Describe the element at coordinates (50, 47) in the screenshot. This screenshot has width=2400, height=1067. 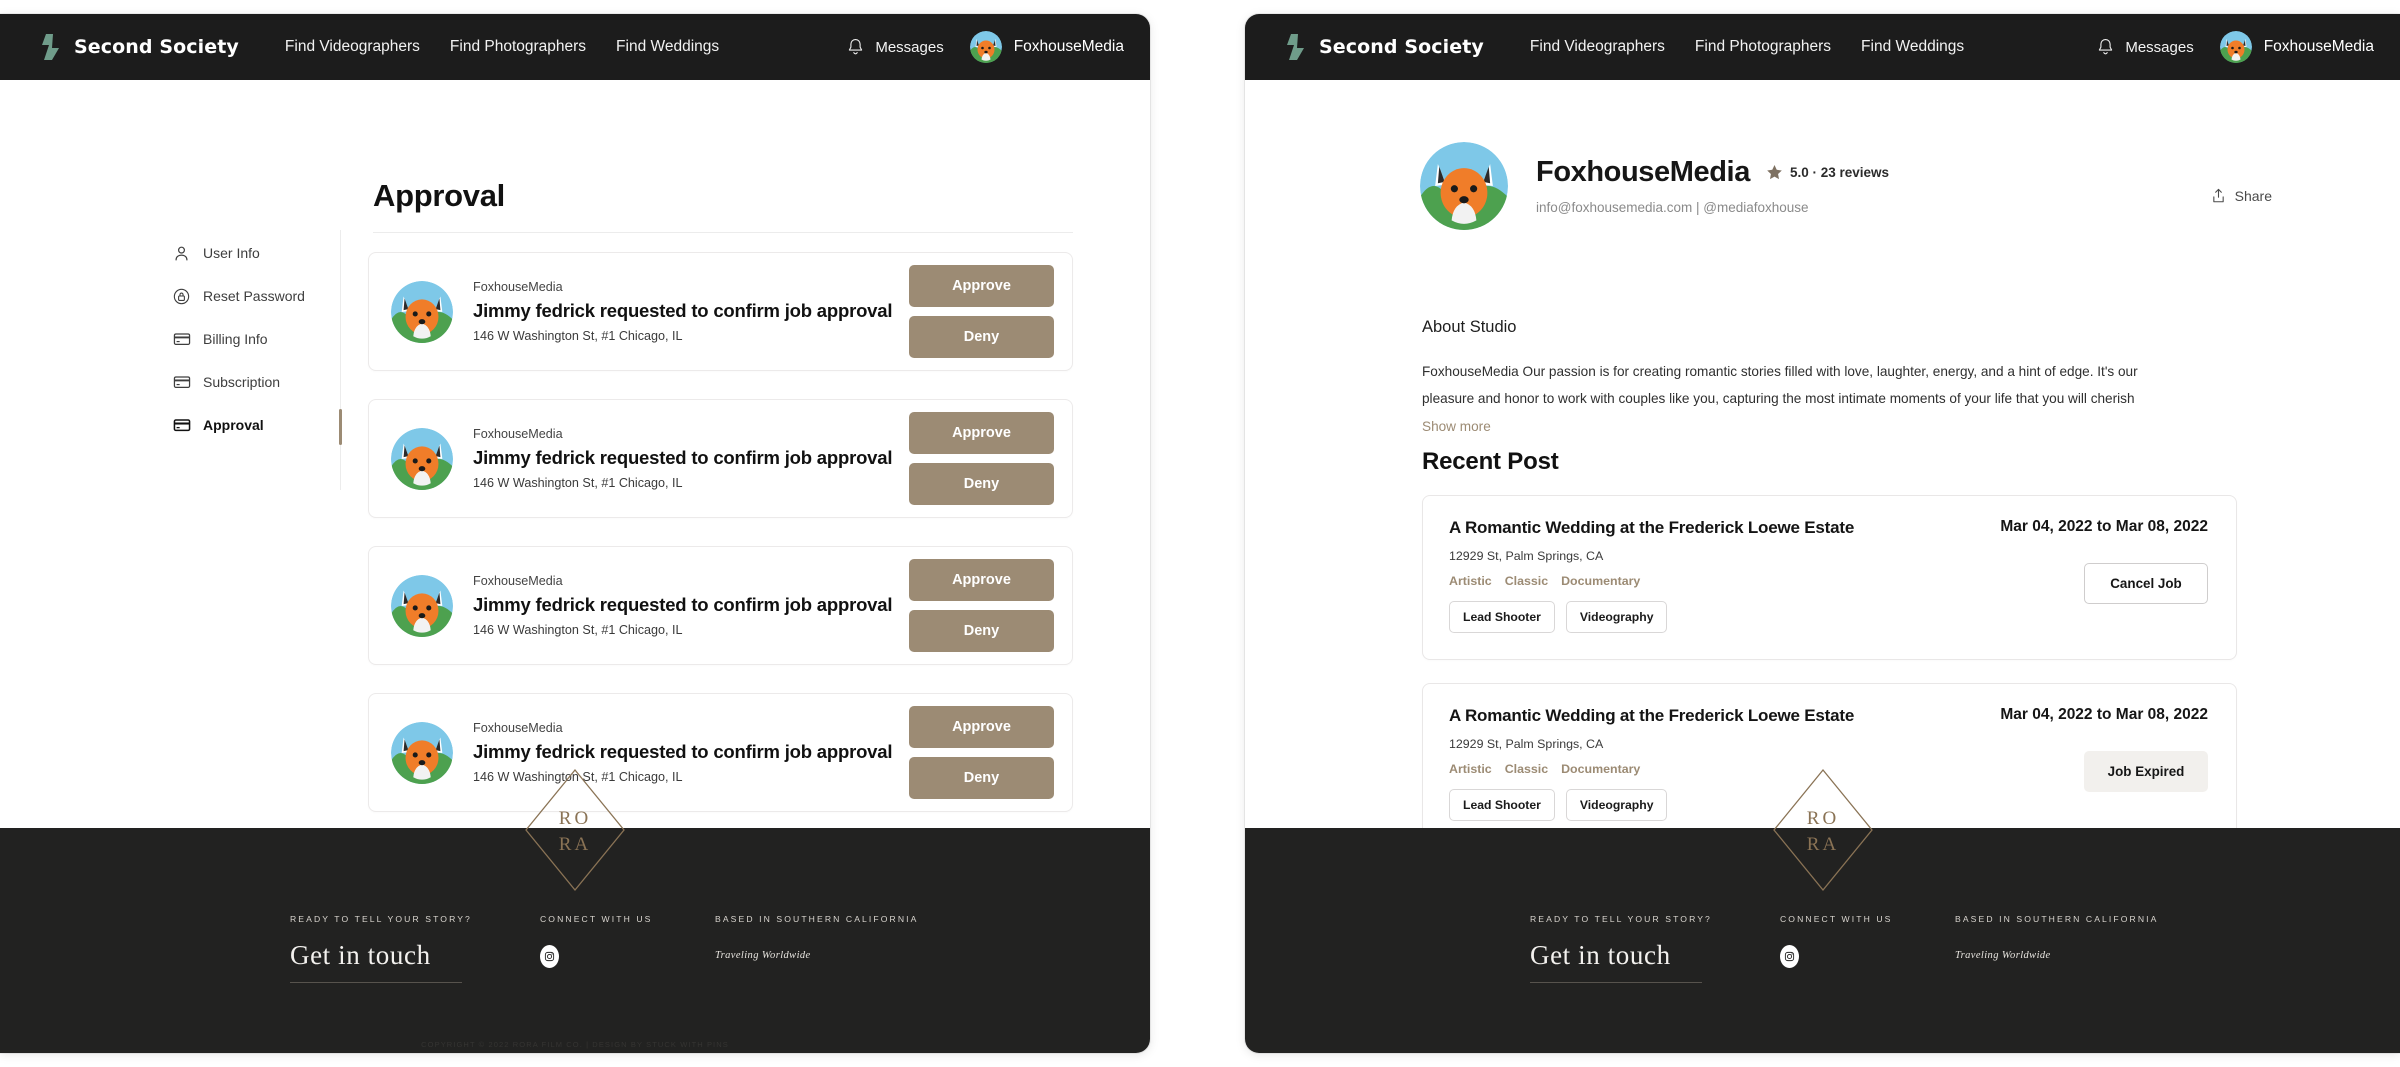
I see `second-society-logo-icon` at that location.